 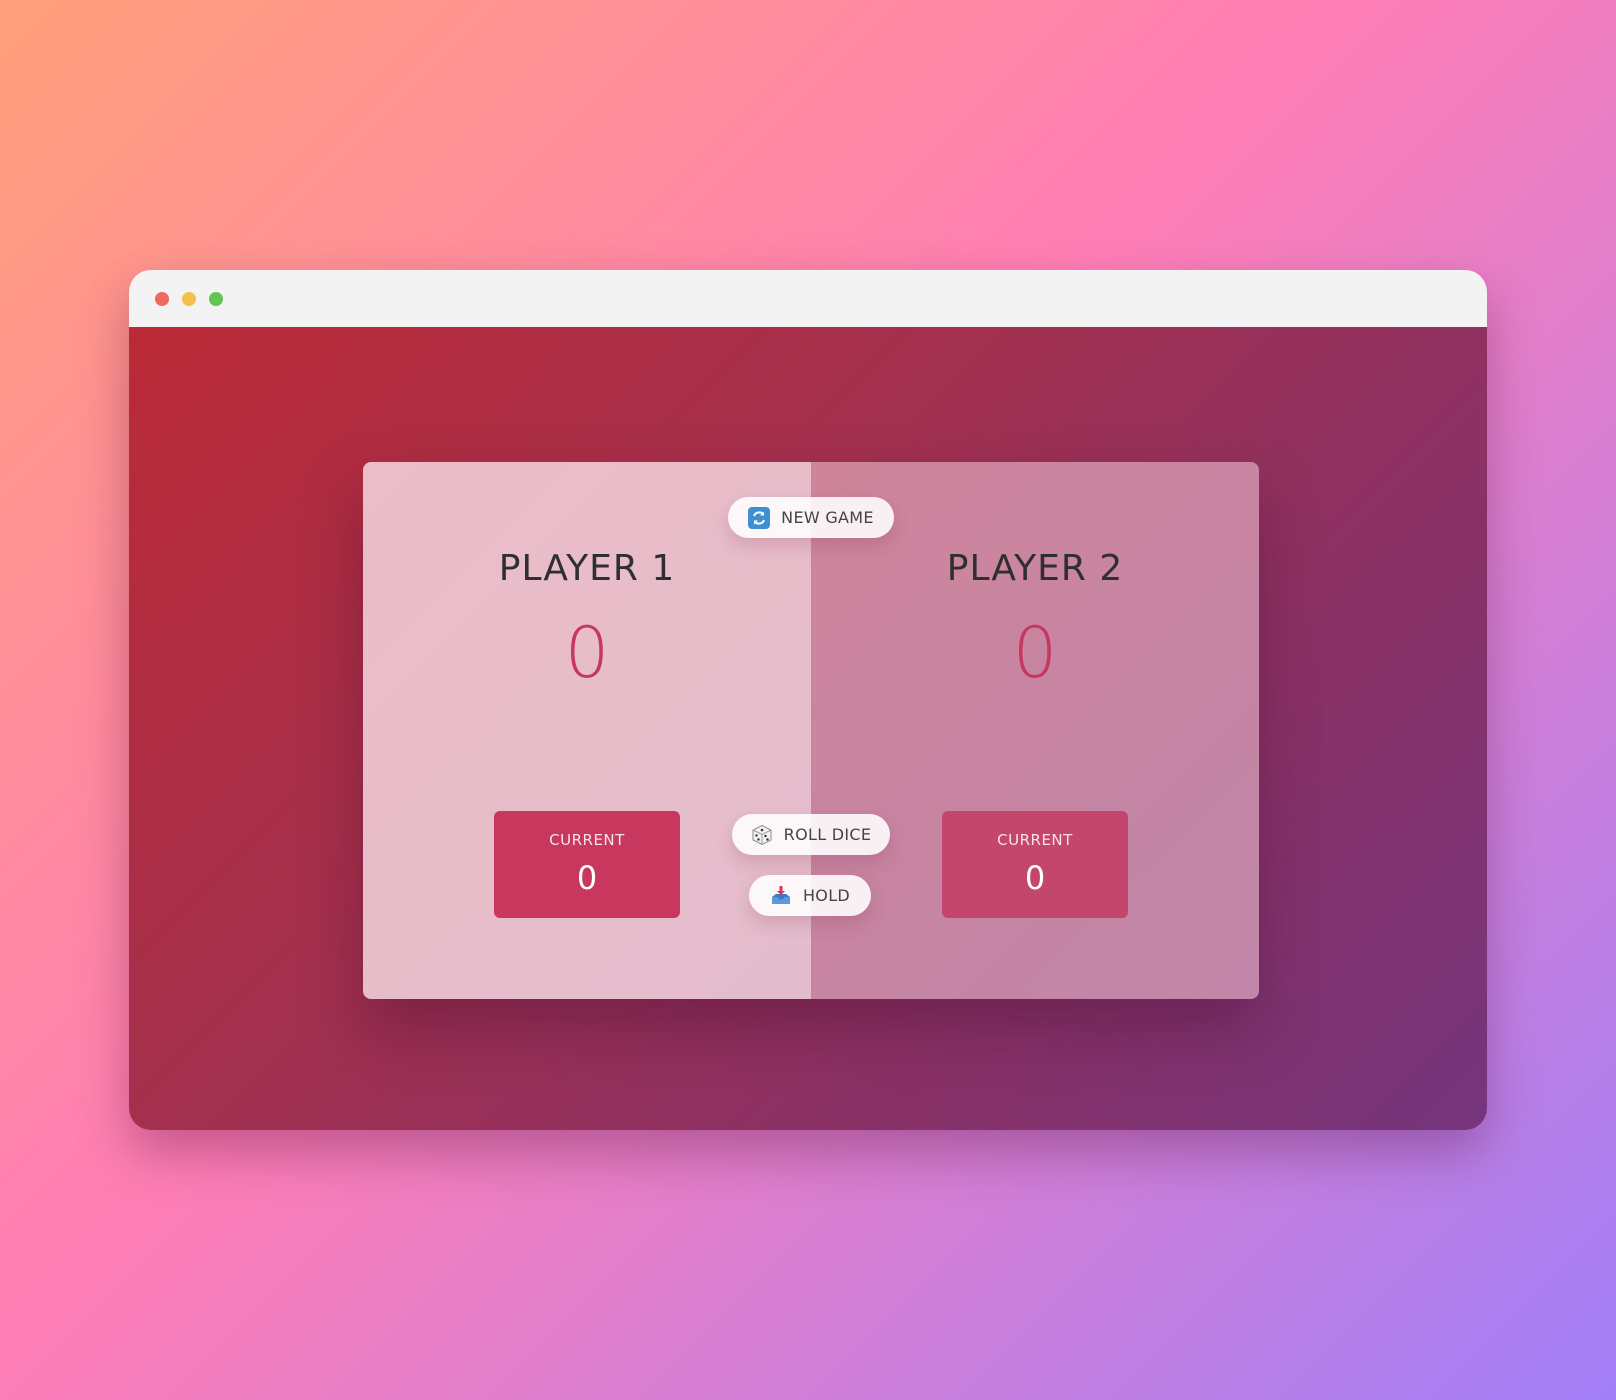 I want to click on roll-dice-button: ROLL DICE, so click(x=811, y=834).